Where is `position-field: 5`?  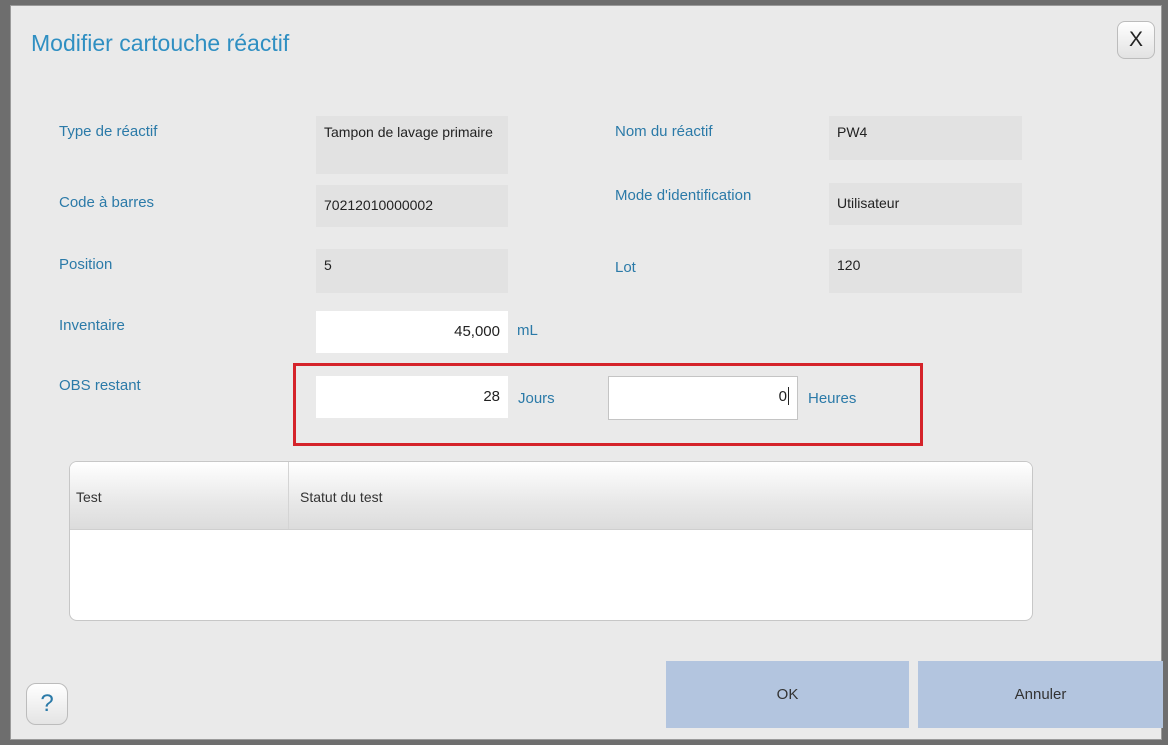 position-field: 5 is located at coordinates (412, 271).